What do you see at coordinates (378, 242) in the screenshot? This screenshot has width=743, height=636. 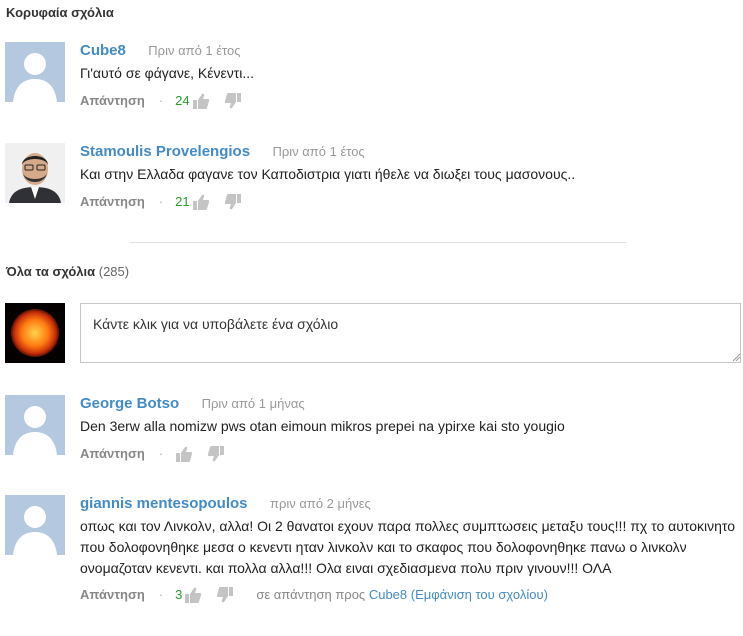 I see `section-divider` at bounding box center [378, 242].